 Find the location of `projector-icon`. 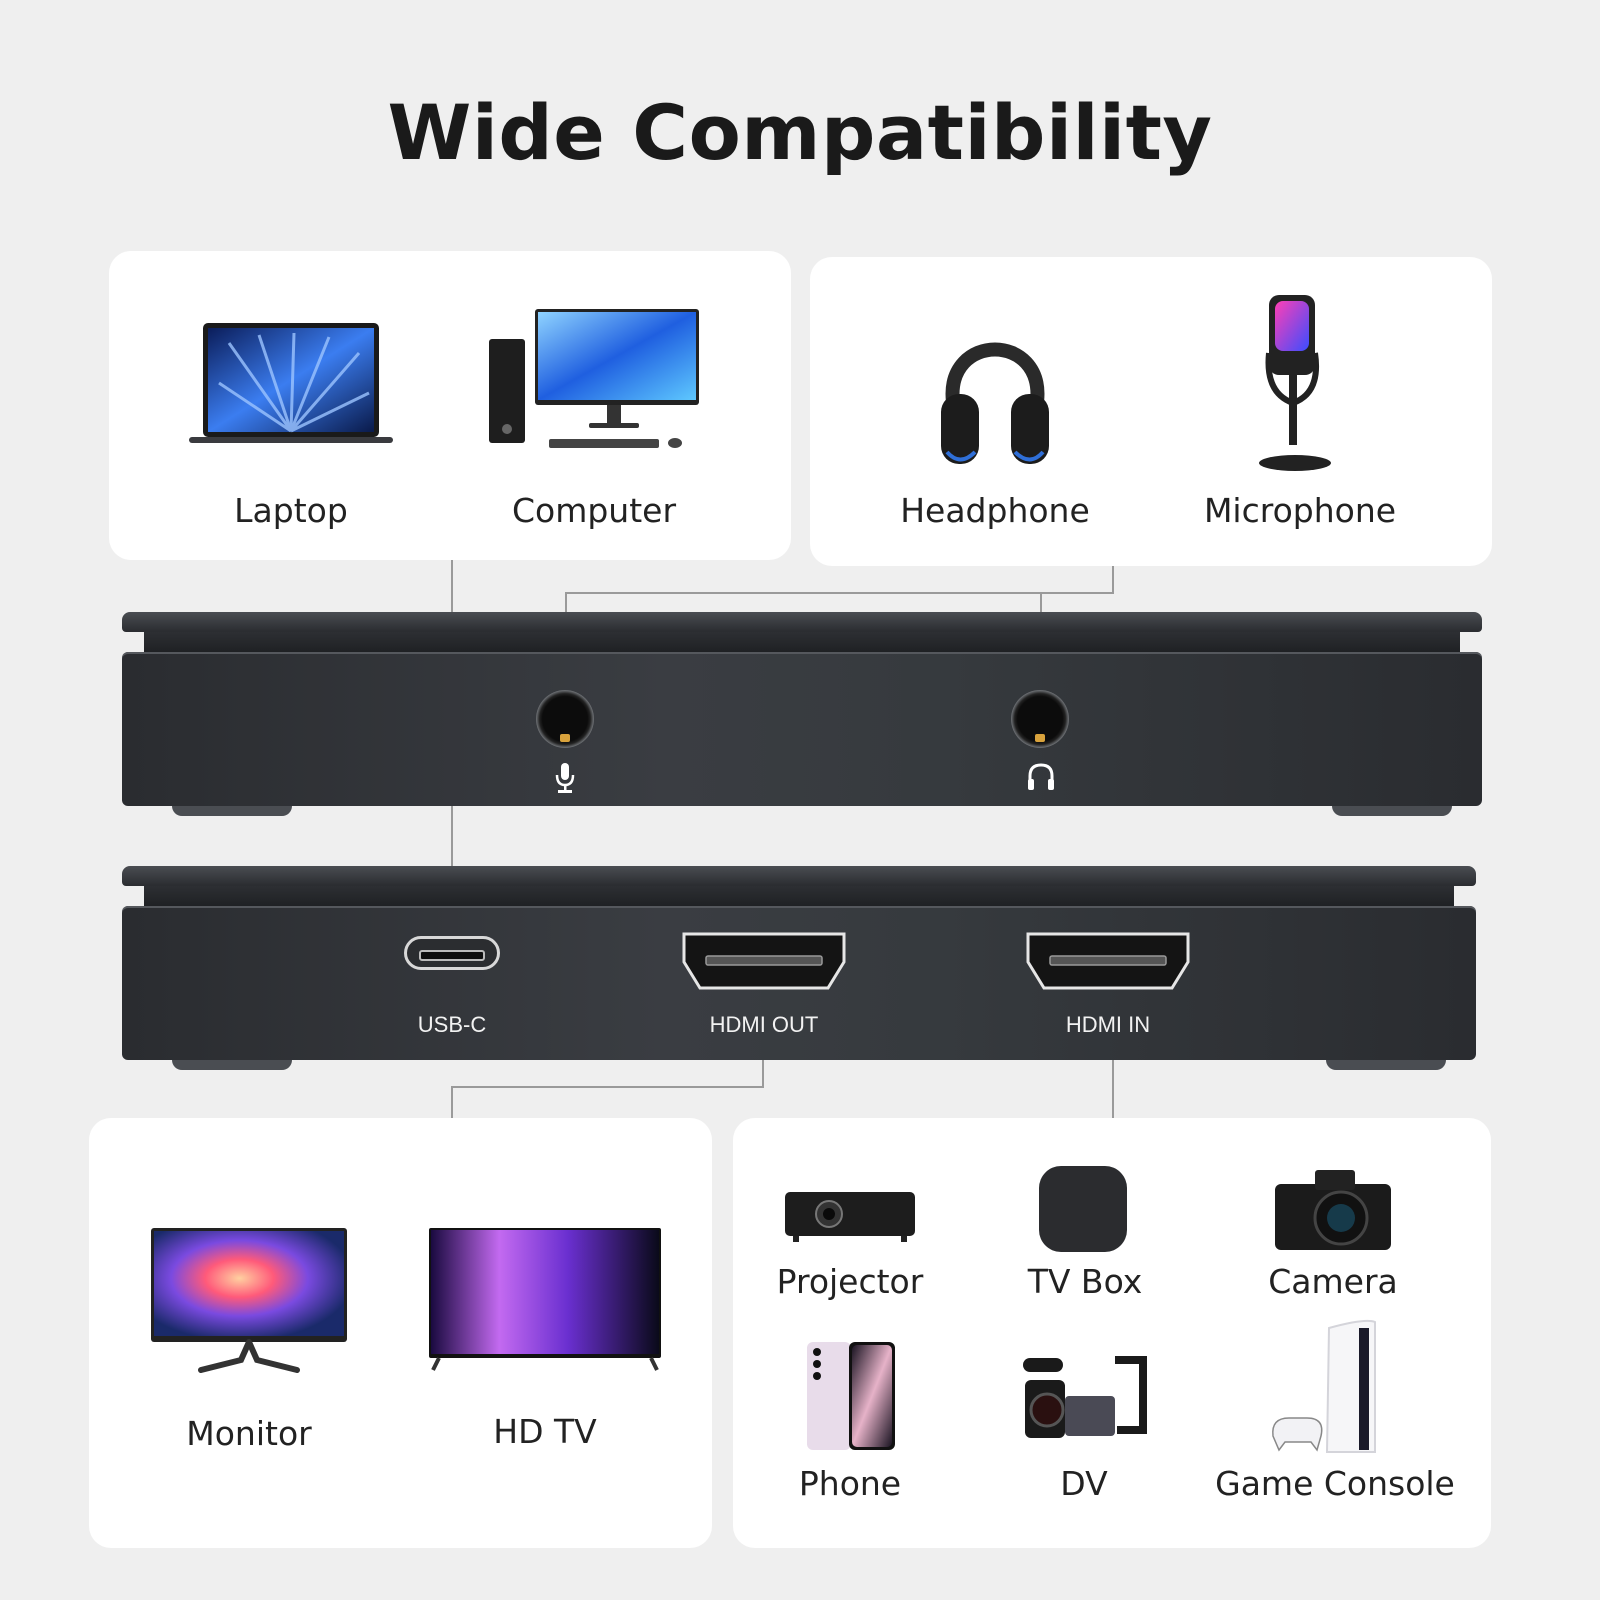

projector-icon is located at coordinates (850, 1217).